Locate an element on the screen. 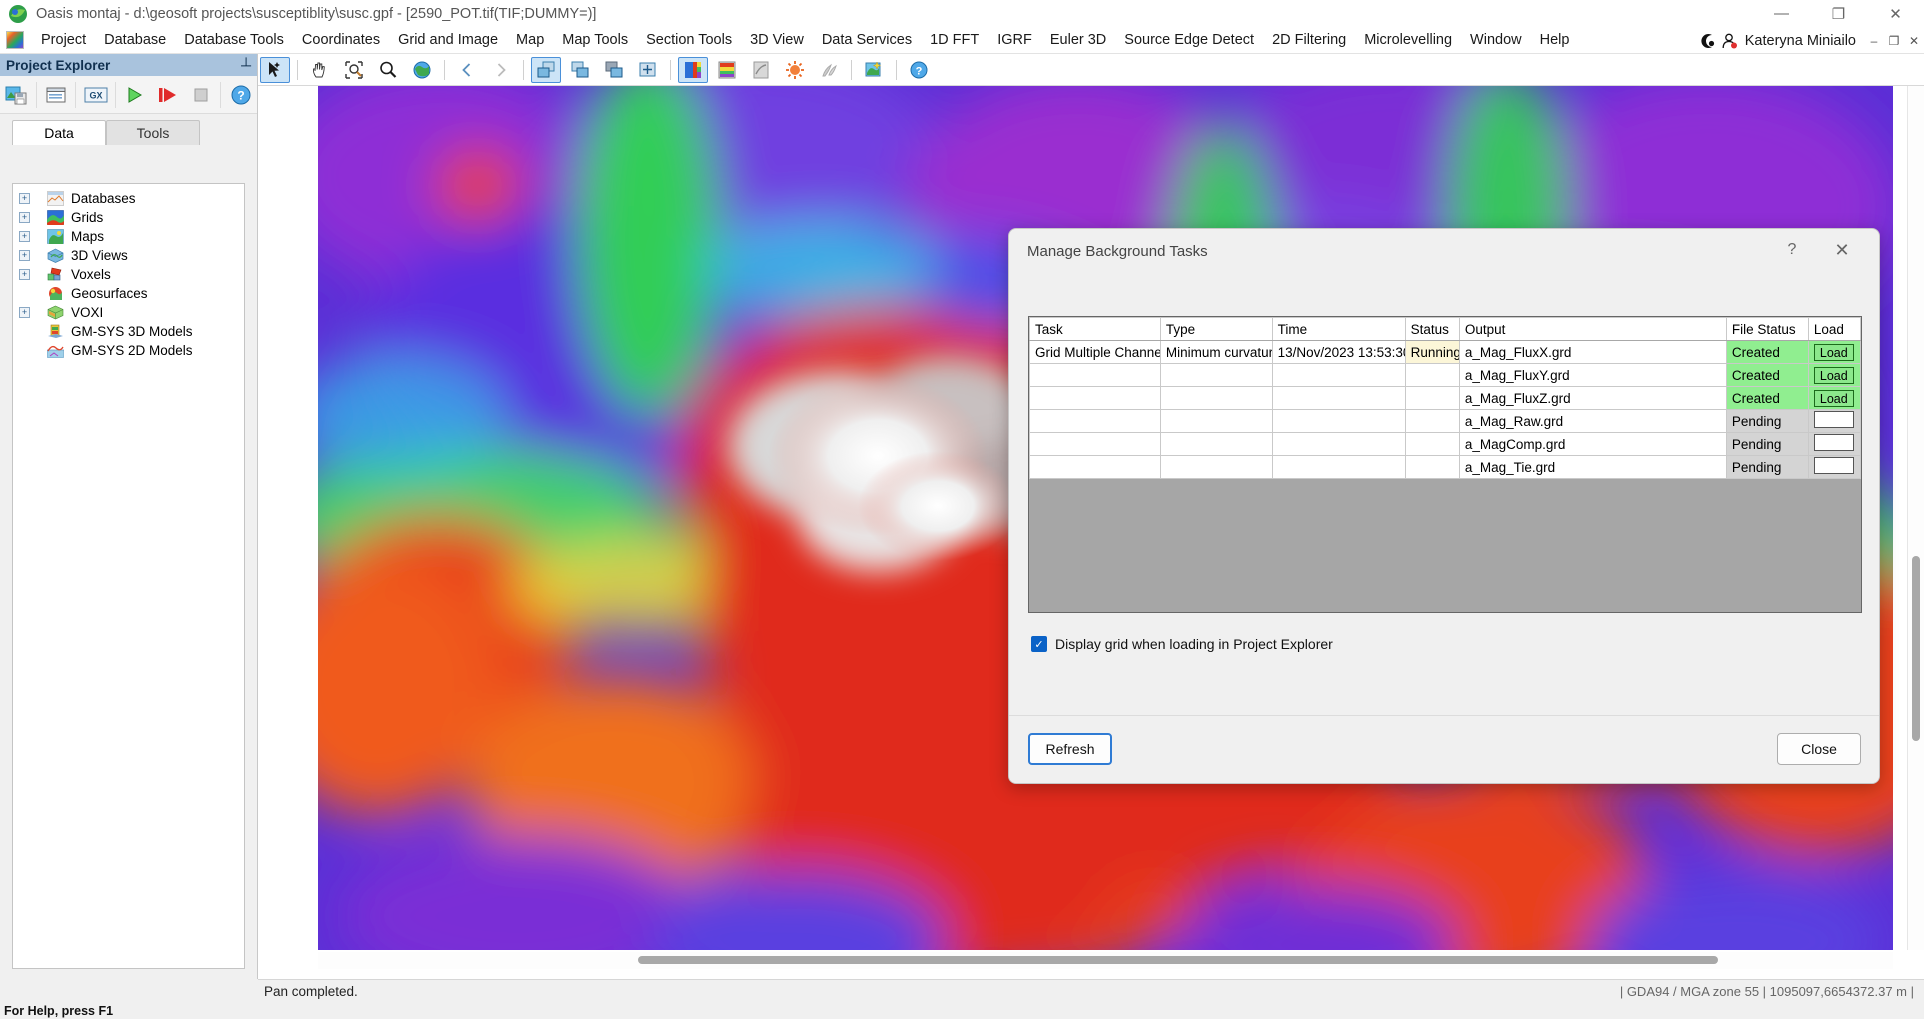 Image resolution: width=1924 pixels, height=1019 pixels. menu-database: Database is located at coordinates (135, 40).